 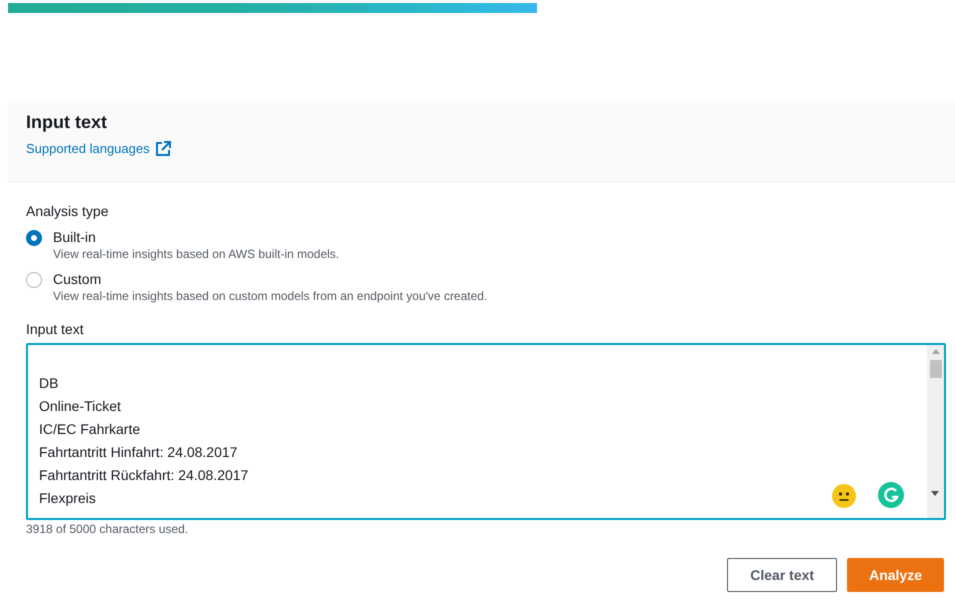 I want to click on text-line: IC/EC Fahrkarte, so click(x=89, y=429).